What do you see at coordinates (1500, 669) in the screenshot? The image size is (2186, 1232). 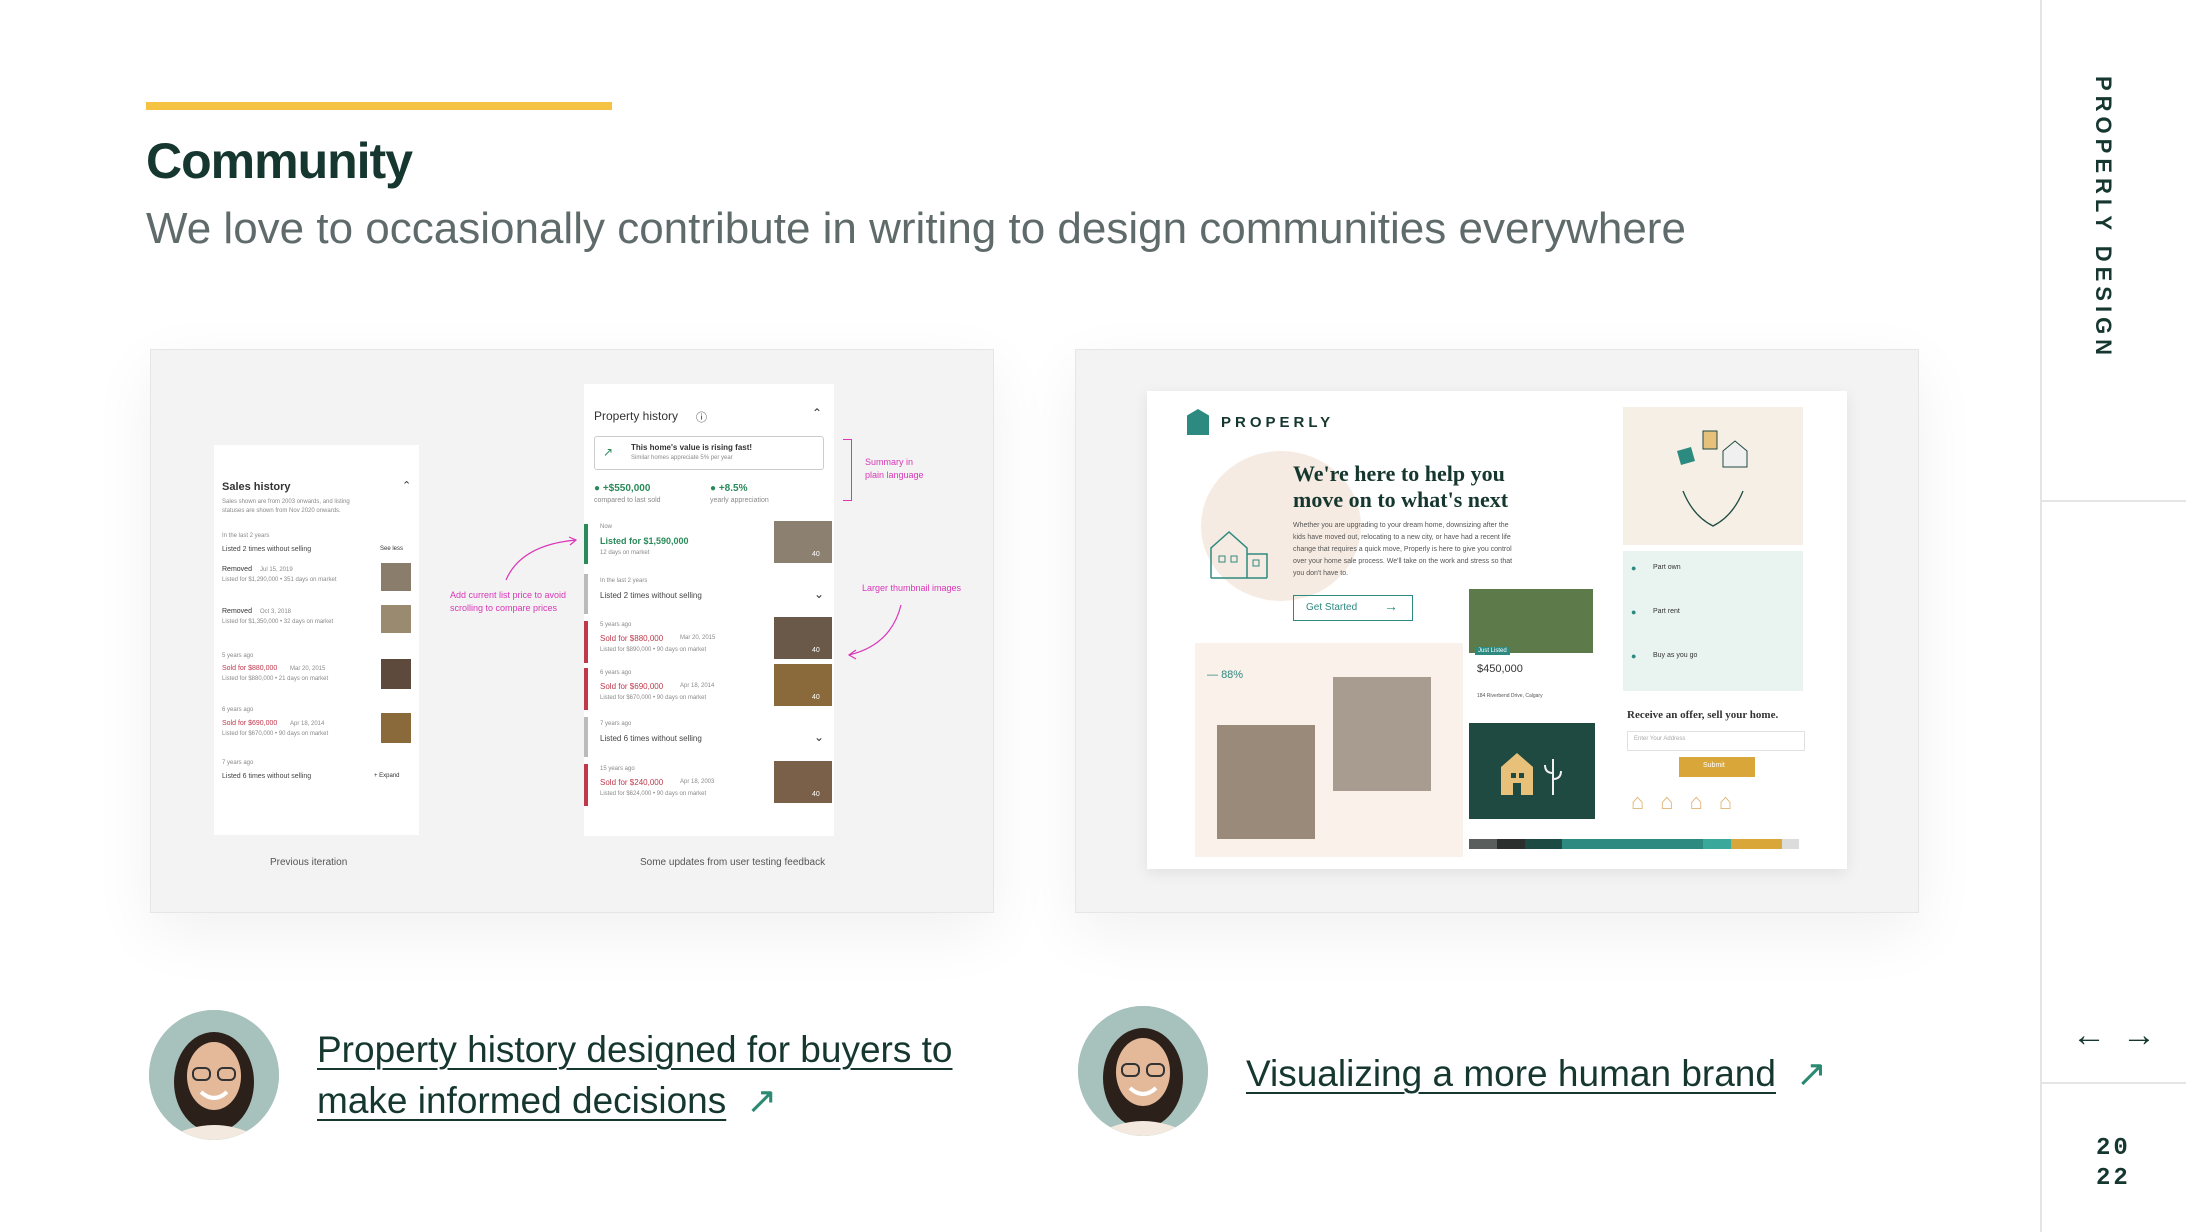 I see `listing-price: $450,000` at bounding box center [1500, 669].